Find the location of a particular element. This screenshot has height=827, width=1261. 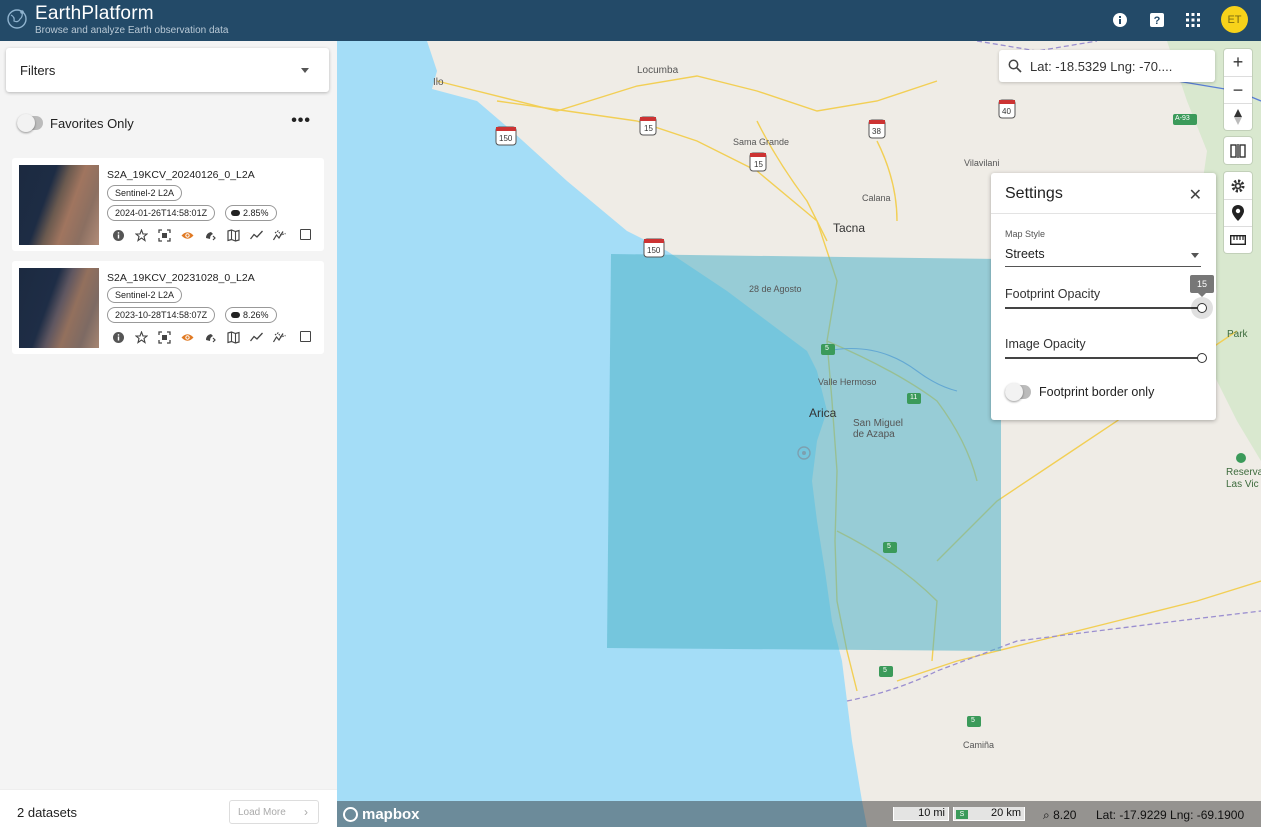

user-avatar: ET is located at coordinates (1234, 19).